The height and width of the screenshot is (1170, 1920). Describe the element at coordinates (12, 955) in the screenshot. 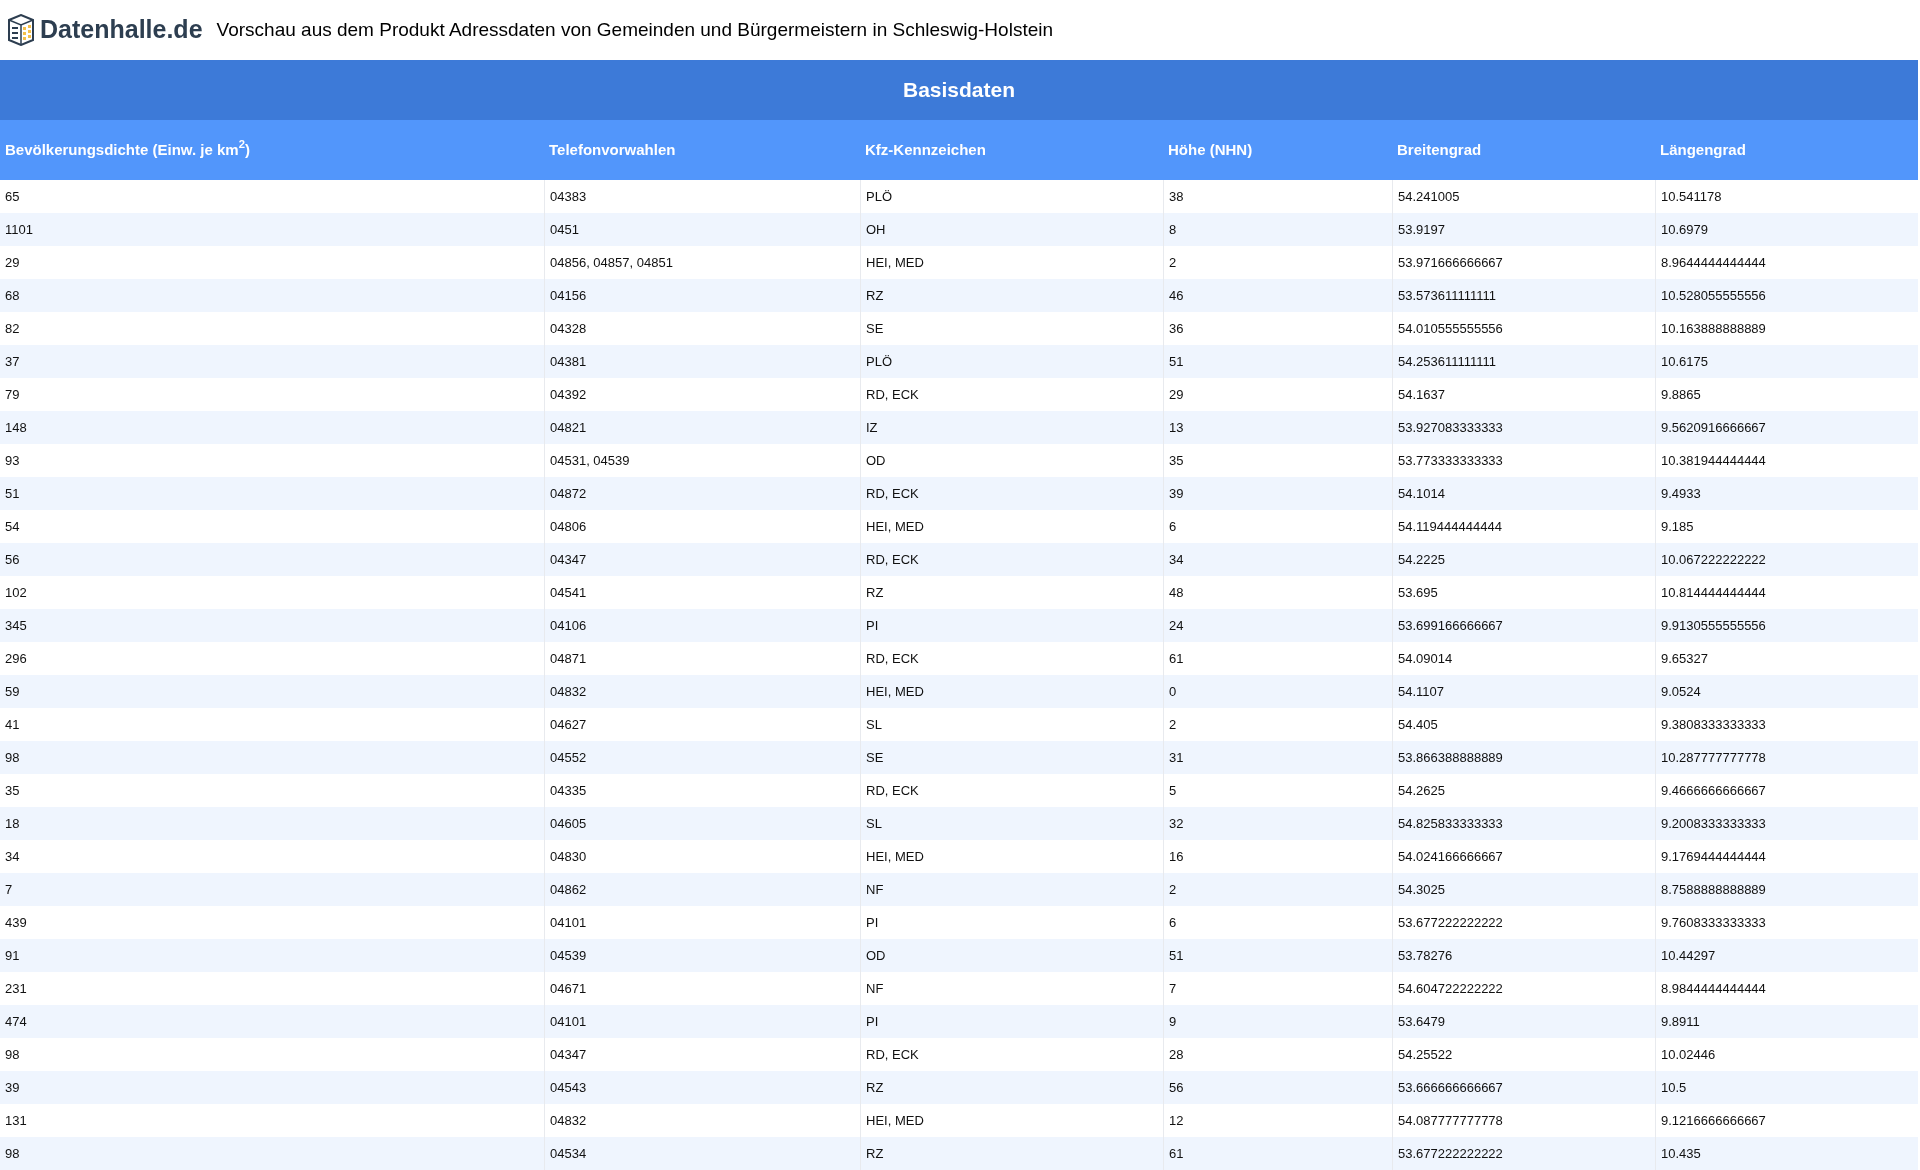

I see `table-cell-text: 91` at that location.